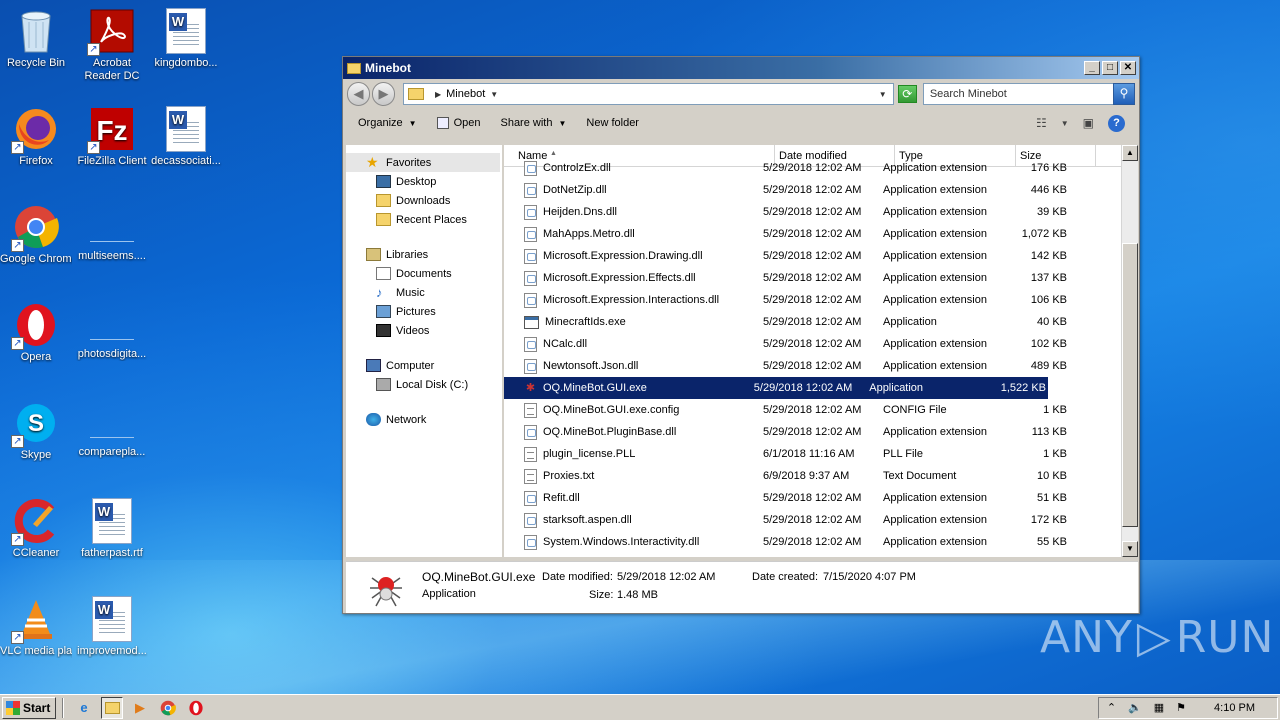 The height and width of the screenshot is (720, 1280). Describe the element at coordinates (140, 708) in the screenshot. I see `media-player-icon: ▶` at that location.